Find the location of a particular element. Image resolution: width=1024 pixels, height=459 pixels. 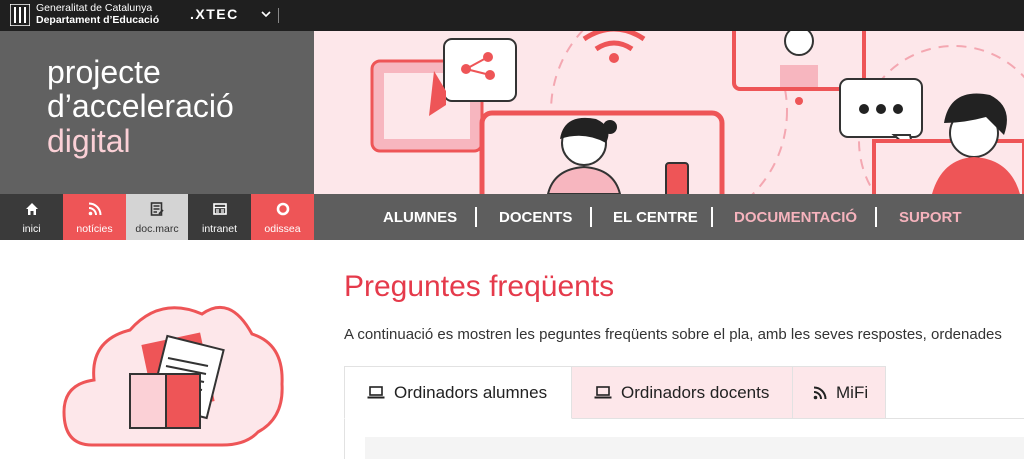

tab-mifi: MiFi is located at coordinates (839, 392).